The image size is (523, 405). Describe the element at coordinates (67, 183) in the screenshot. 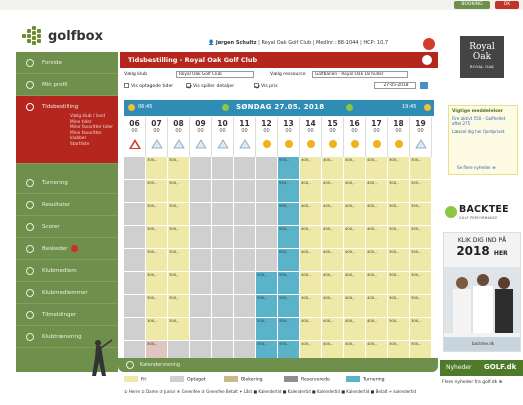

I see `sidebar-item-turnering: Turnering` at that location.